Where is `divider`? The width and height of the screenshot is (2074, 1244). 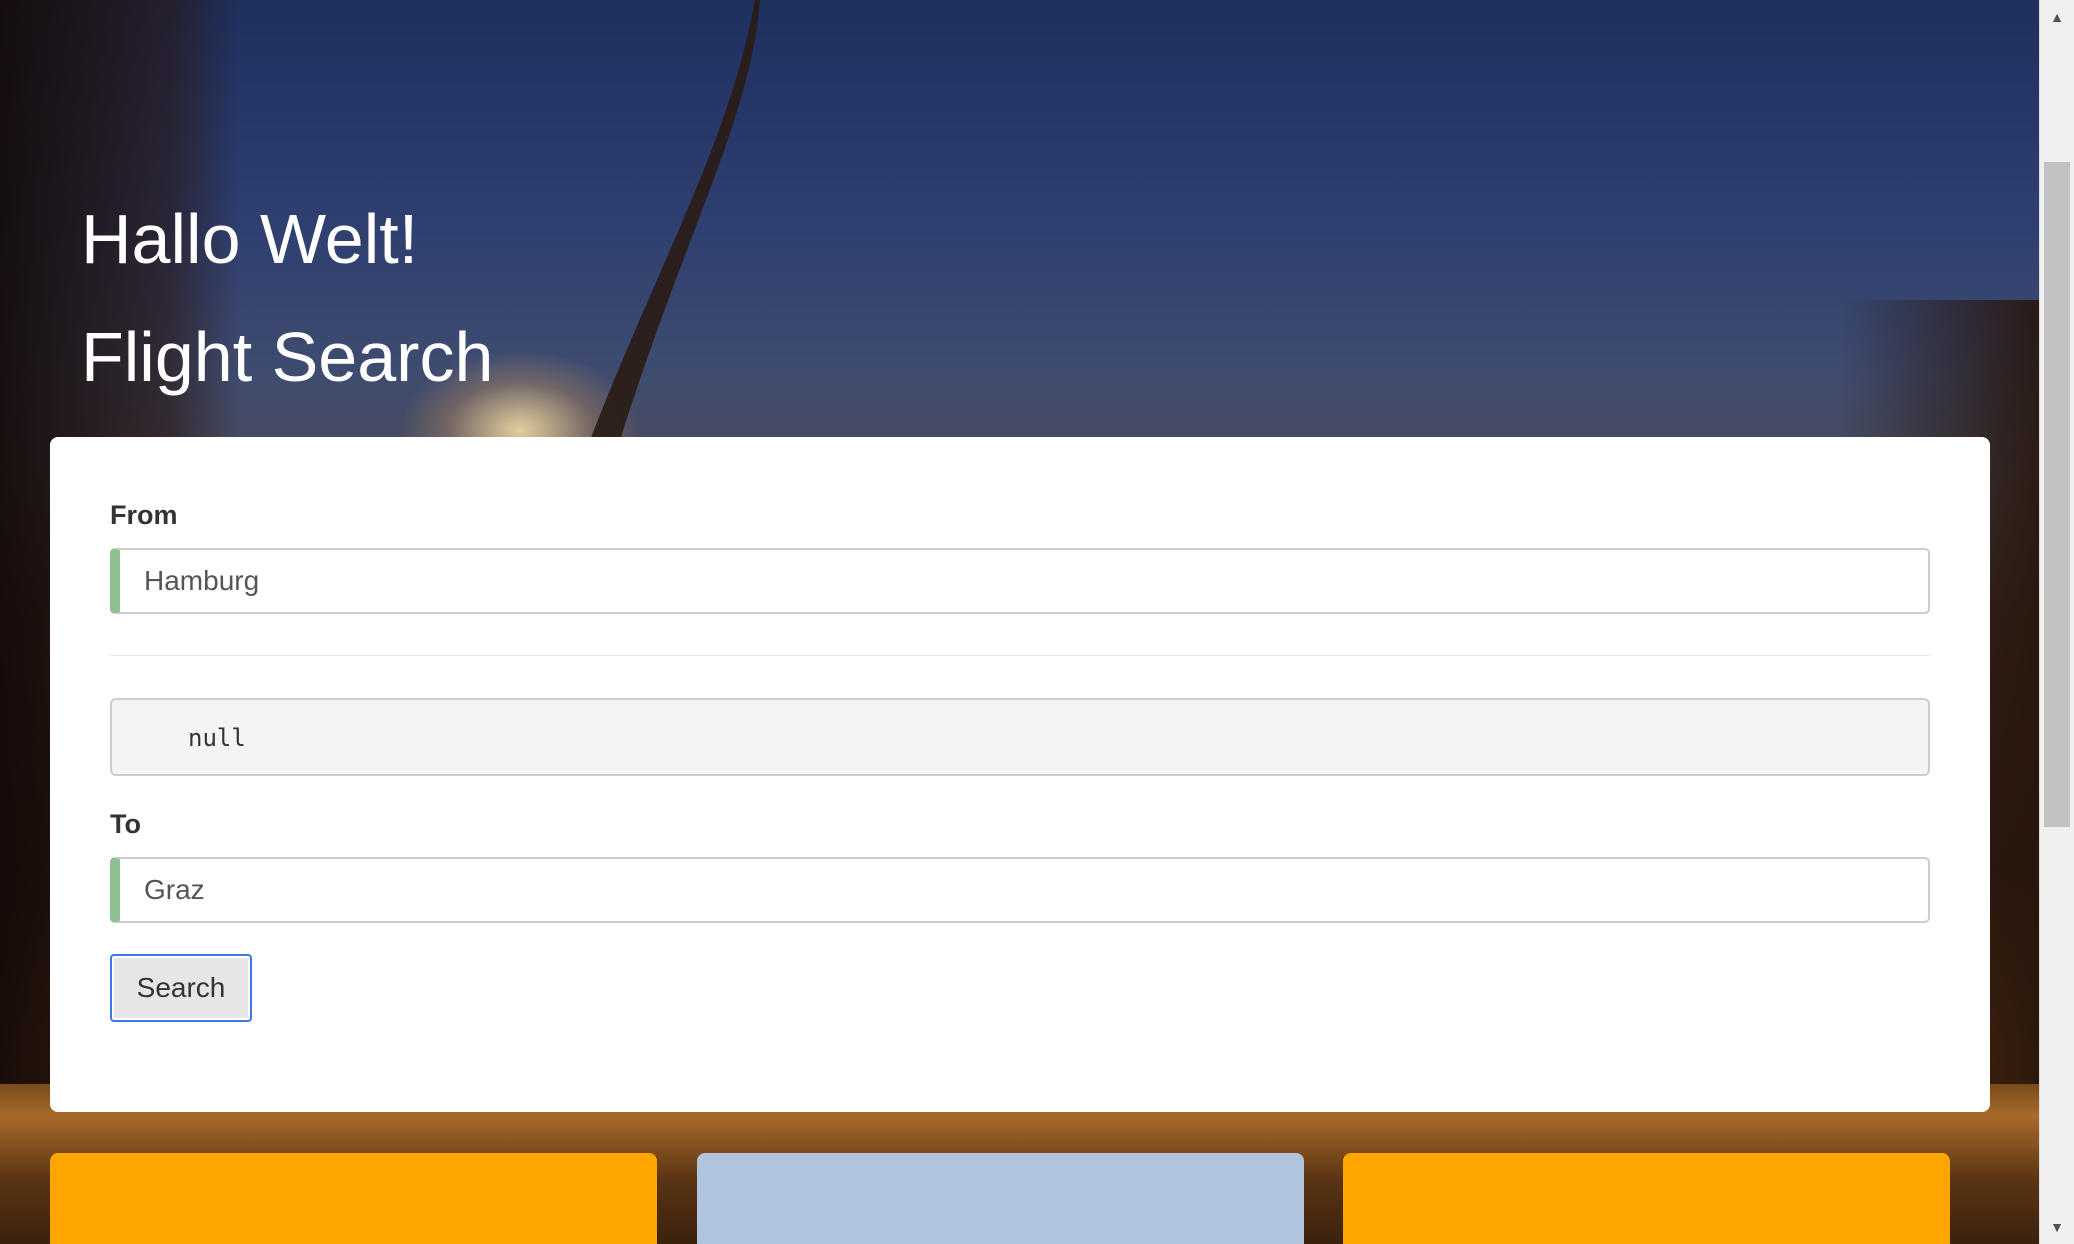
divider is located at coordinates (1020, 655).